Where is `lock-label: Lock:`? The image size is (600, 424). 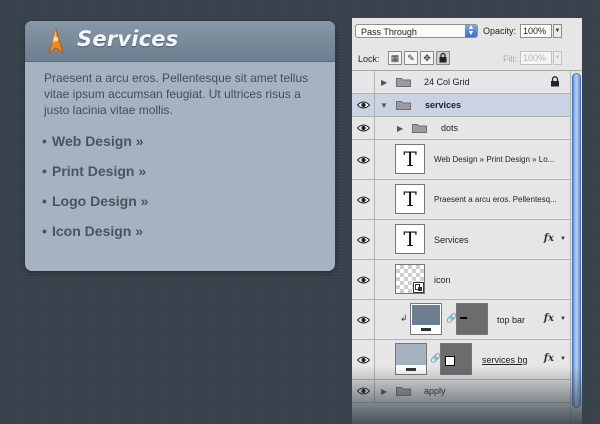
lock-label: Lock: is located at coordinates (369, 59).